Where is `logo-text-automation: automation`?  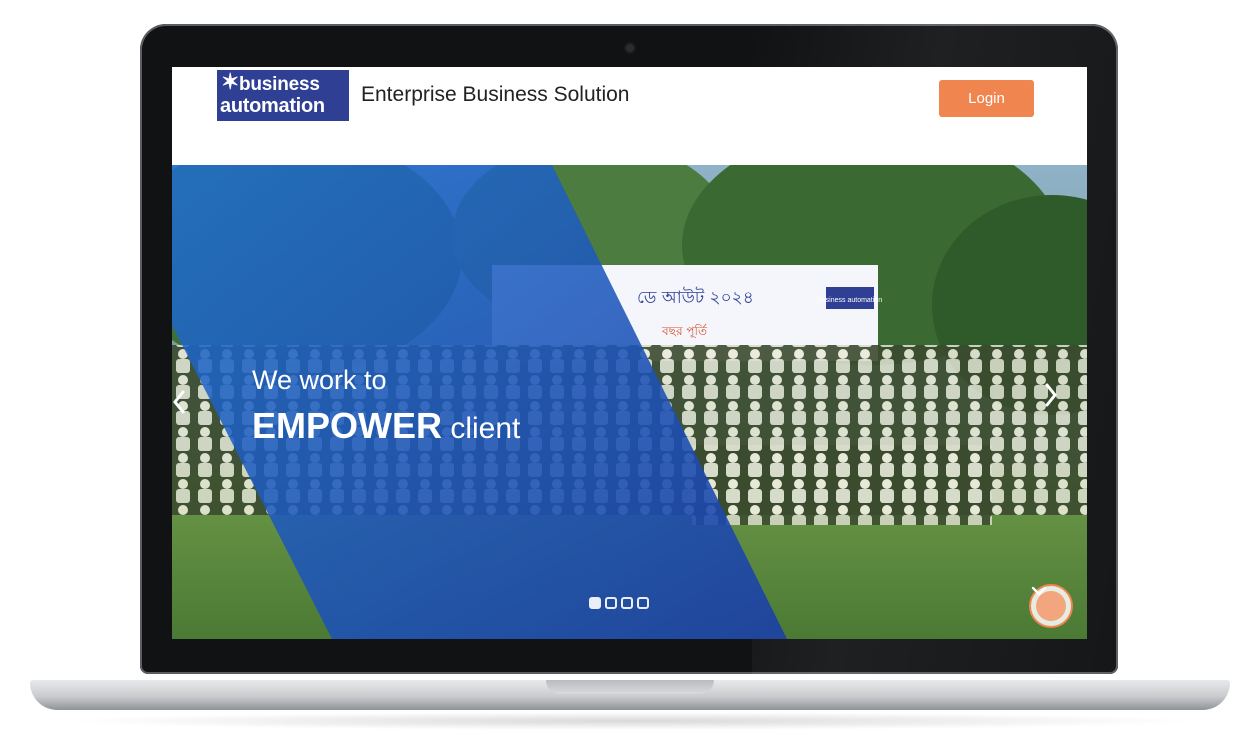 logo-text-automation: automation is located at coordinates (272, 106).